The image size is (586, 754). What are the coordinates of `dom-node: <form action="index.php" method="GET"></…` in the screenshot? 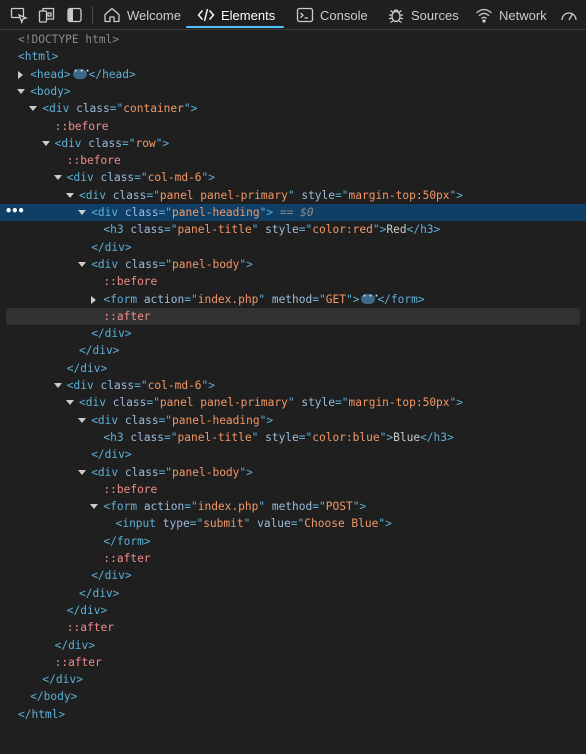 It's located at (293, 299).